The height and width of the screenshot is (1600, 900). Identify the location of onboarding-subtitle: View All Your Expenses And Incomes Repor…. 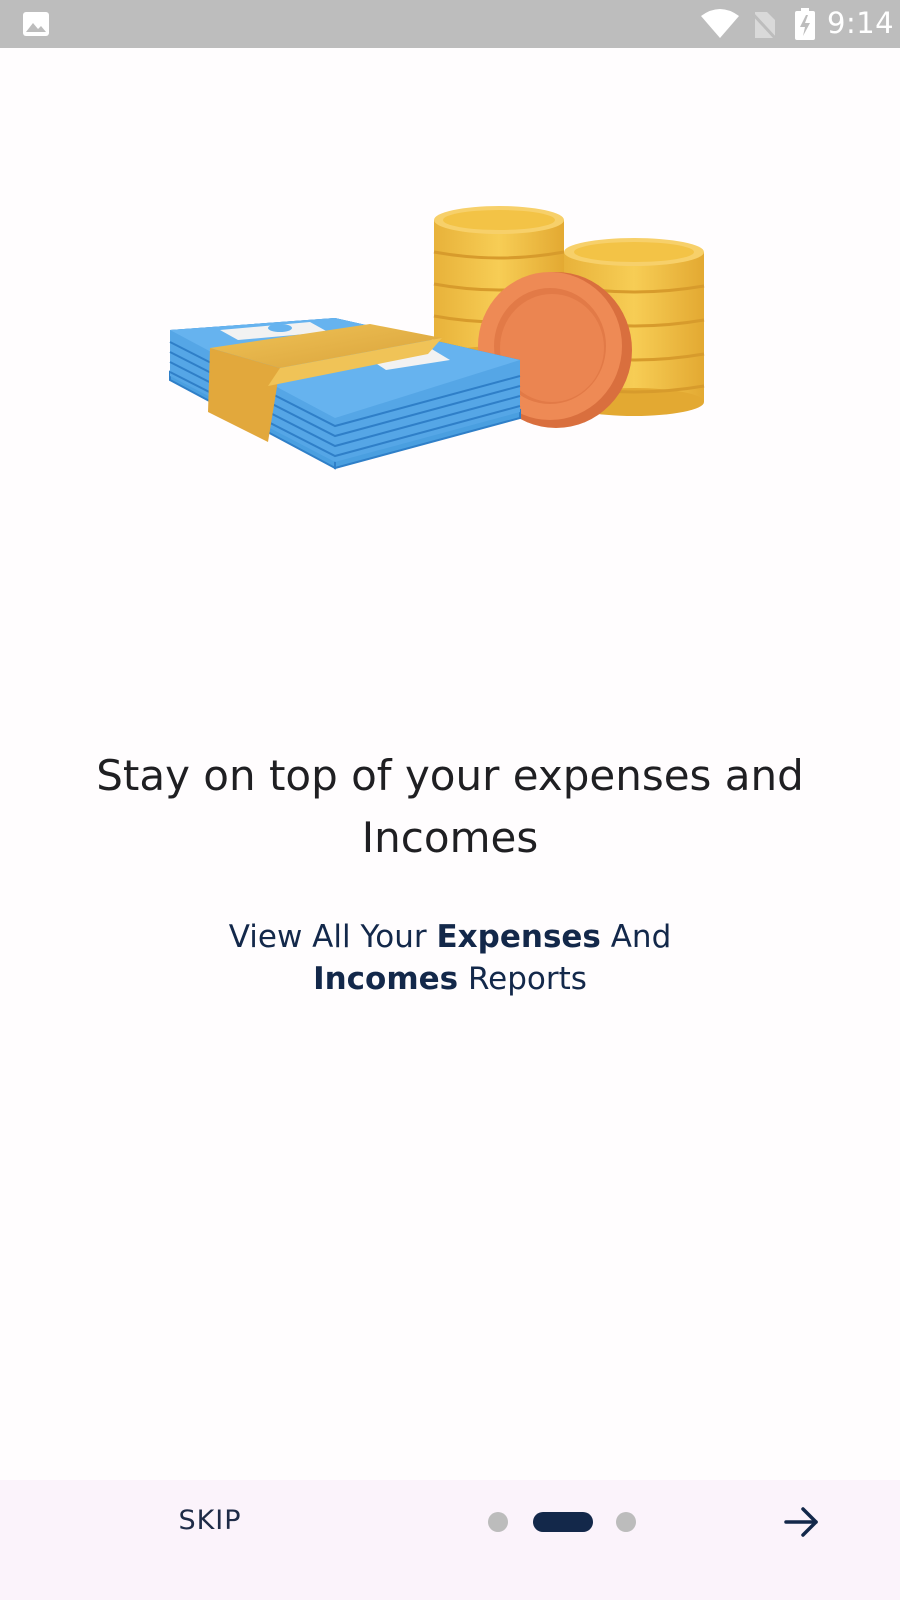
(450, 958).